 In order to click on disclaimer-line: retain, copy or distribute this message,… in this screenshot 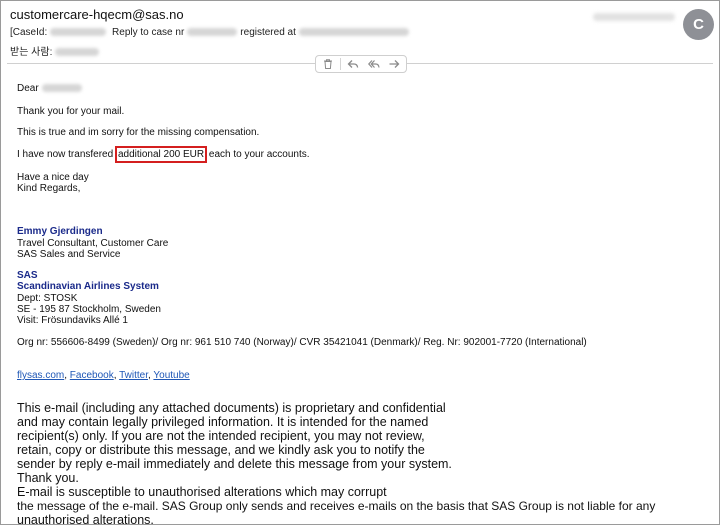, I will do `click(221, 450)`.